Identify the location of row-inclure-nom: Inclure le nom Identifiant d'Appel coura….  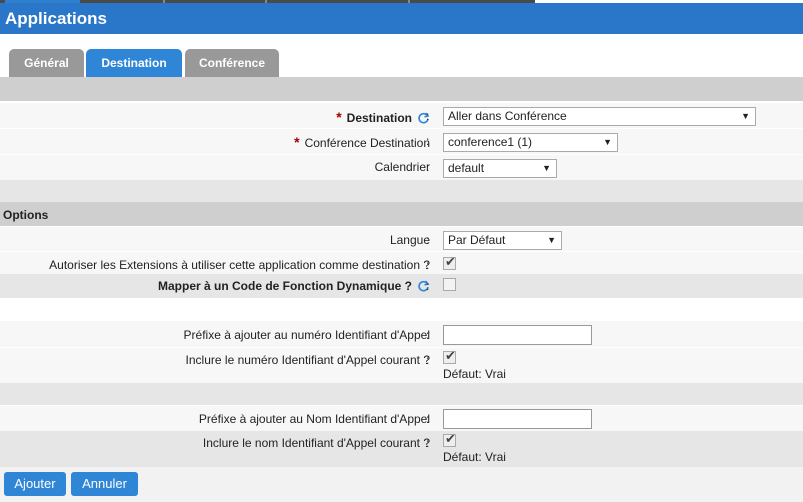
(401, 449).